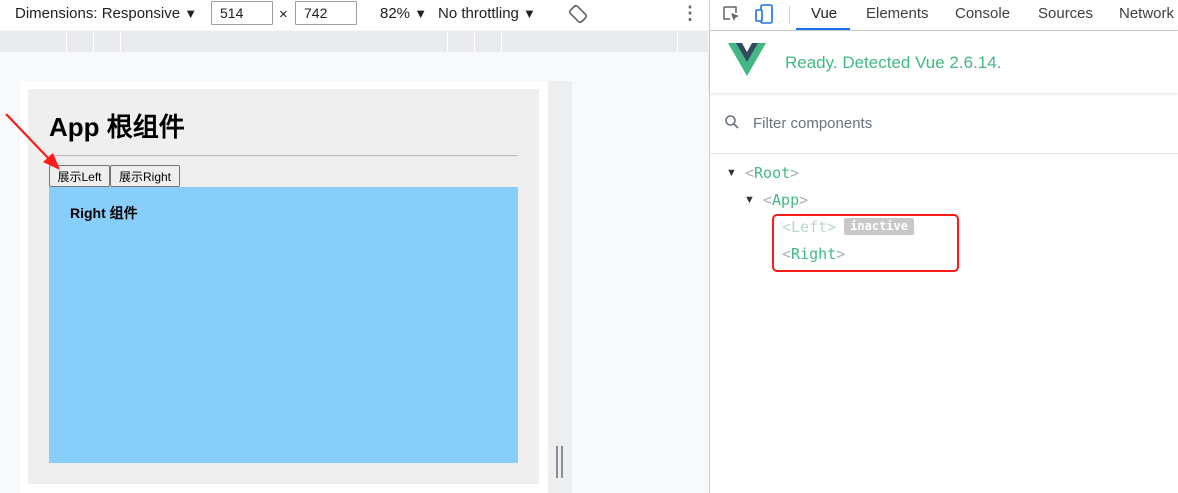 The width and height of the screenshot is (1178, 493). Describe the element at coordinates (731, 14) in the screenshot. I see `inspect-element-icon` at that location.